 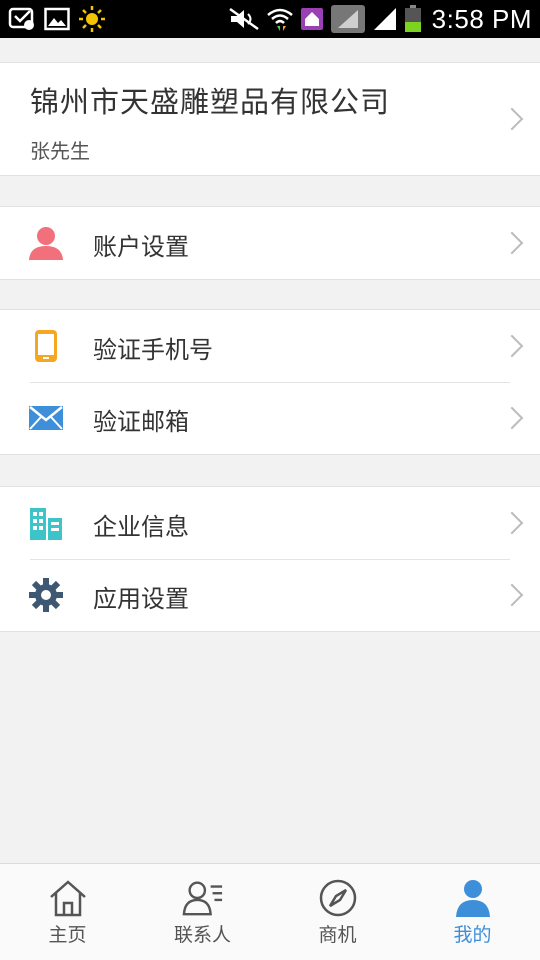 I want to click on nav-home: 主页, so click(x=67, y=912).